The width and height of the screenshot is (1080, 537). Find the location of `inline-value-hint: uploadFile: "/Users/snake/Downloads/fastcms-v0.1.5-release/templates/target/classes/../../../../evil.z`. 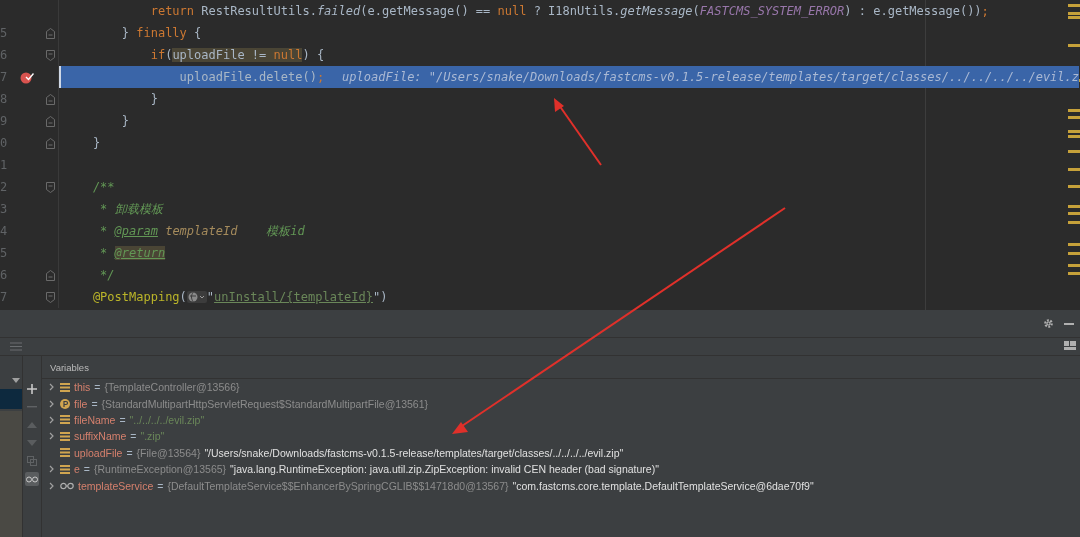

inline-value-hint: uploadFile: "/Users/snake/Downloads/fastcms-v0.1.5-release/templates/target/classes/../../../../evil.z is located at coordinates (711, 77).